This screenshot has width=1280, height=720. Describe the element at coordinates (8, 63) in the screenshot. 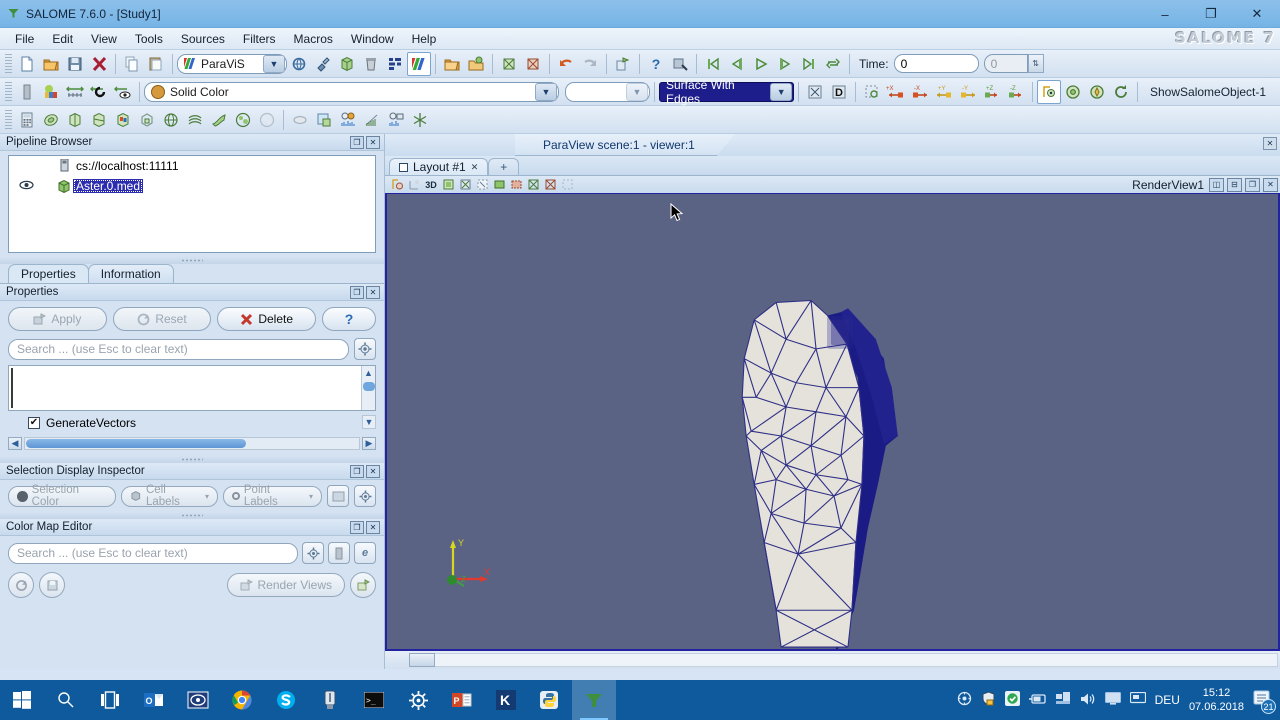

I see `toolbar-grip` at that location.